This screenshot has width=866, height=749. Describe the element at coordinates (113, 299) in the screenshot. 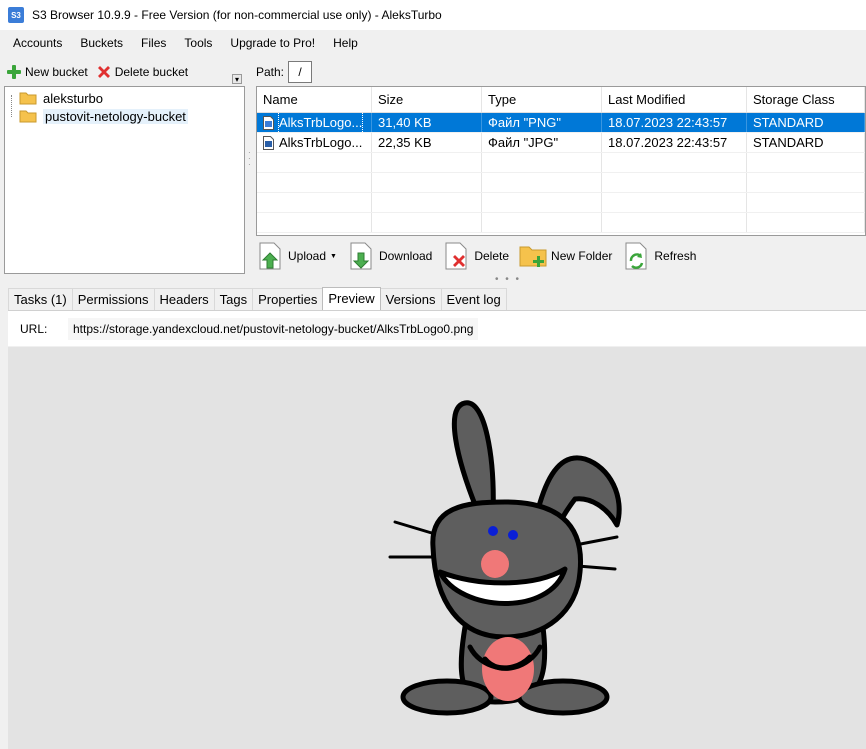

I see `tab-permissions: Permissions` at that location.